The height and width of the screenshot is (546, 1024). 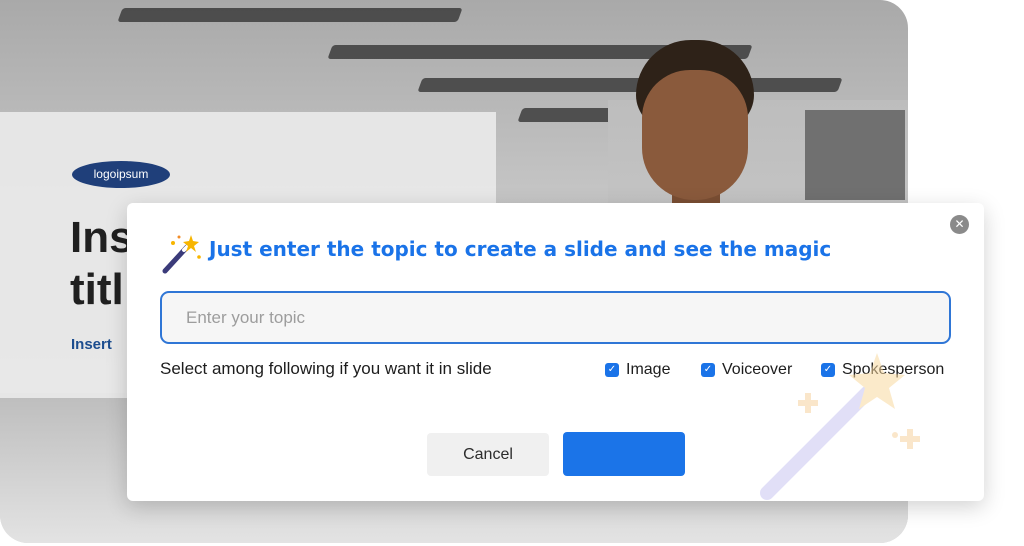 I want to click on ceiling-beam, so click(x=290, y=15).